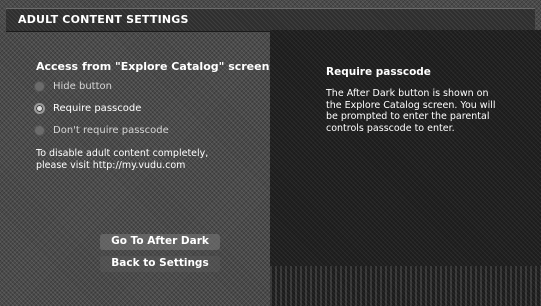 Image resolution: width=541 pixels, height=306 pixels. I want to click on option-label: Require passcode, so click(97, 108).